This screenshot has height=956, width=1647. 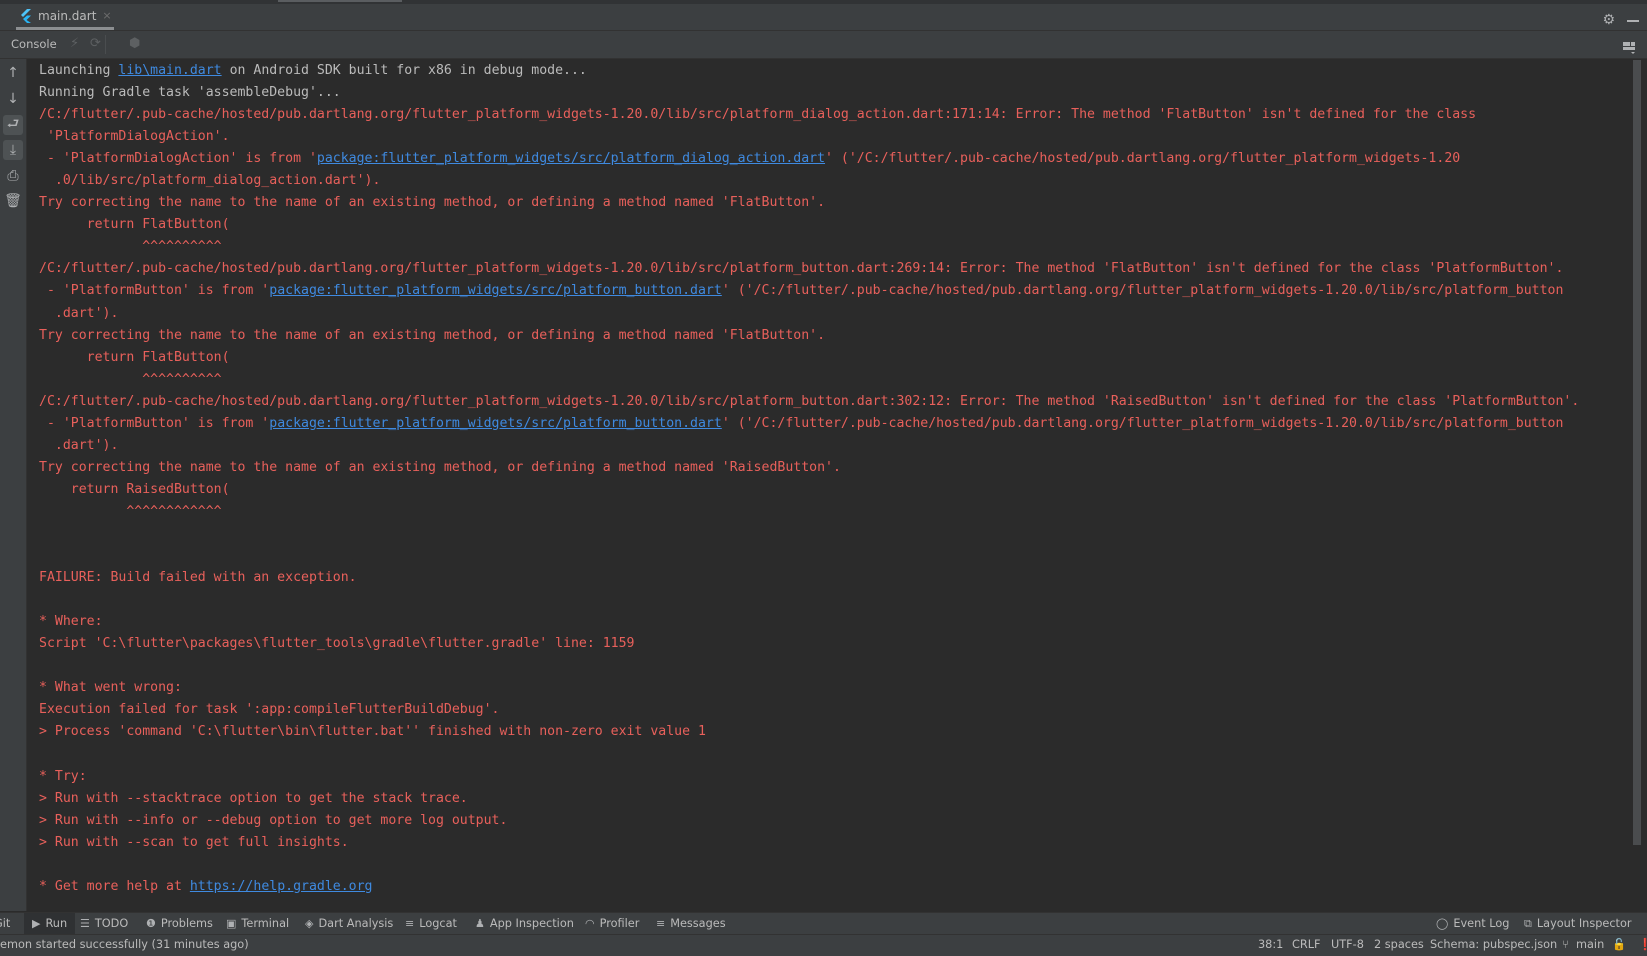 I want to click on tool-window-label: Git, so click(x=5, y=923).